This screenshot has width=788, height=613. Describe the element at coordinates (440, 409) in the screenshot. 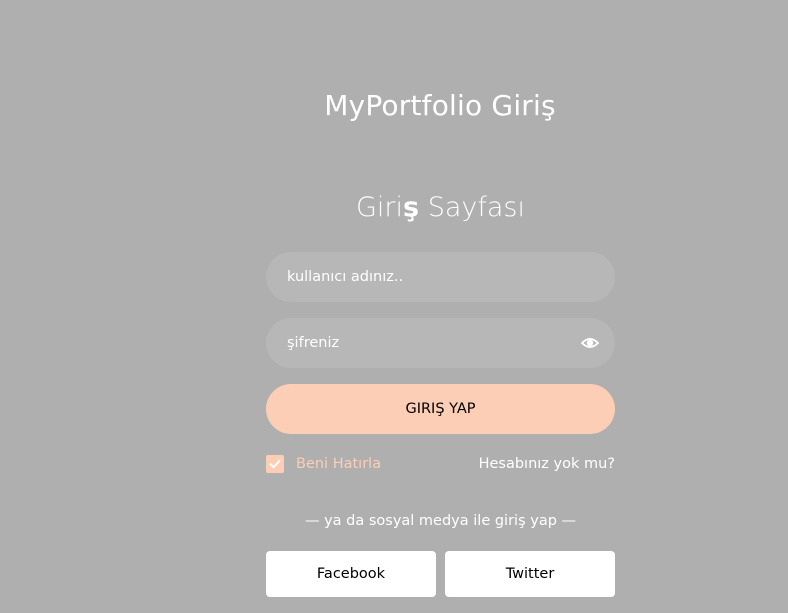

I see `login-button: GIRIŞ YAP` at that location.